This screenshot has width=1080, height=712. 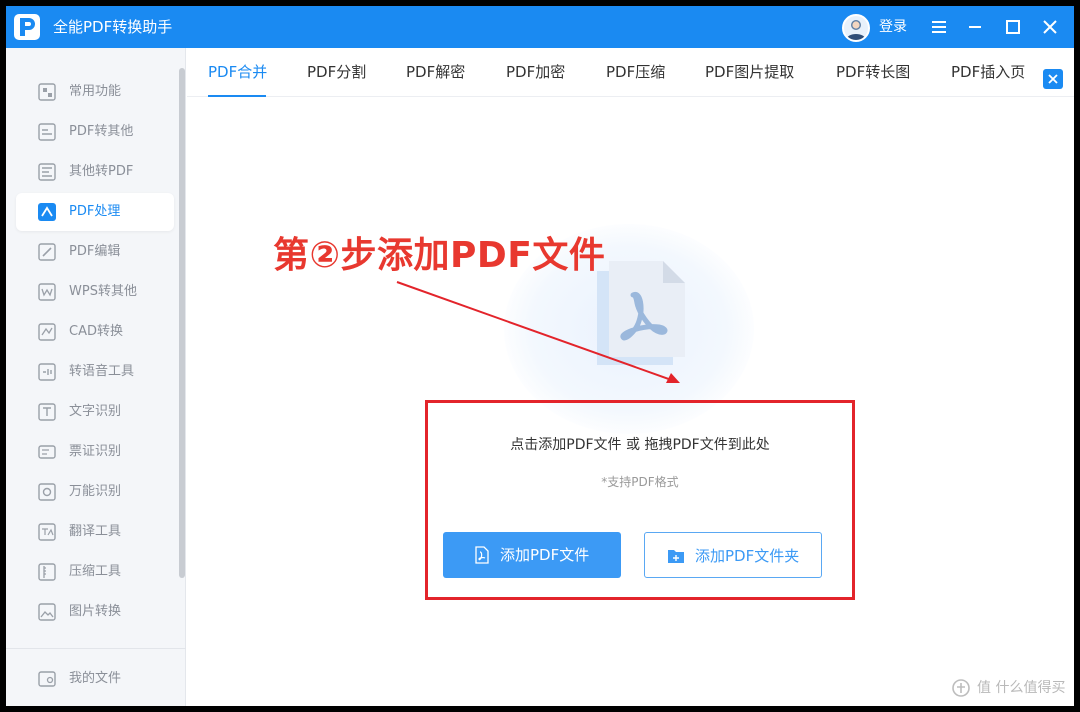 What do you see at coordinates (540, 27) in the screenshot?
I see `title-bar: 全能PDF转换助手 登录` at bounding box center [540, 27].